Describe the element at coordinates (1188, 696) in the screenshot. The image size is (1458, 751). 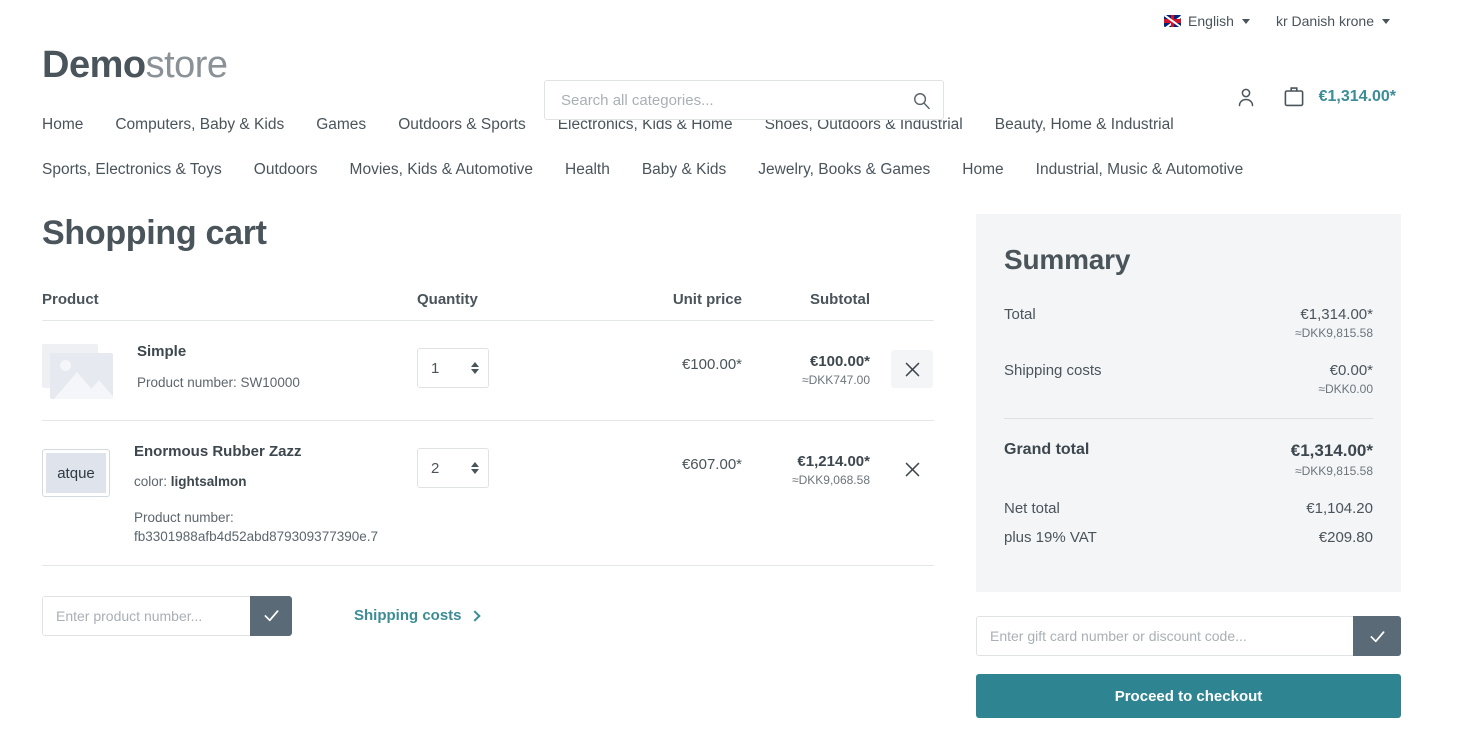
I see `proceed-to-checkout-button: Proceed to checkout` at that location.